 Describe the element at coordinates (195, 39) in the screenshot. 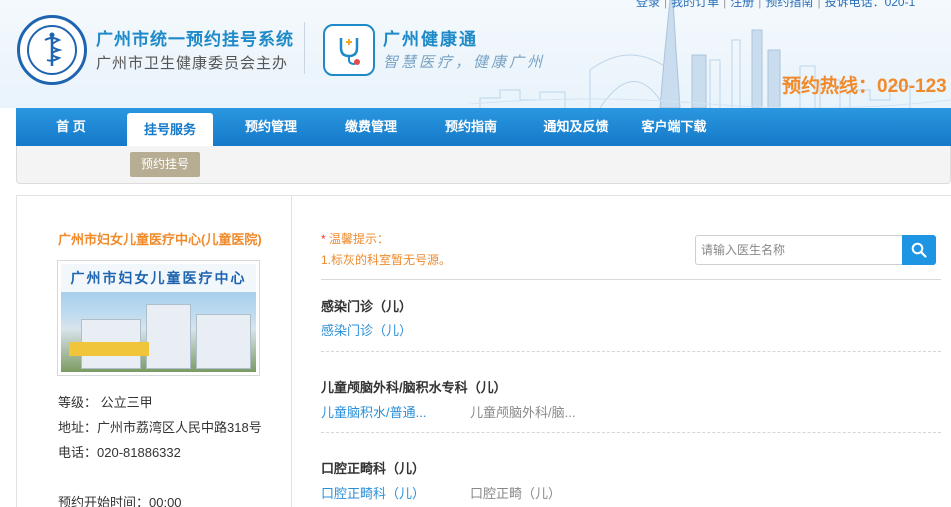

I see `site-title: 广州市统一预约挂号系统` at that location.